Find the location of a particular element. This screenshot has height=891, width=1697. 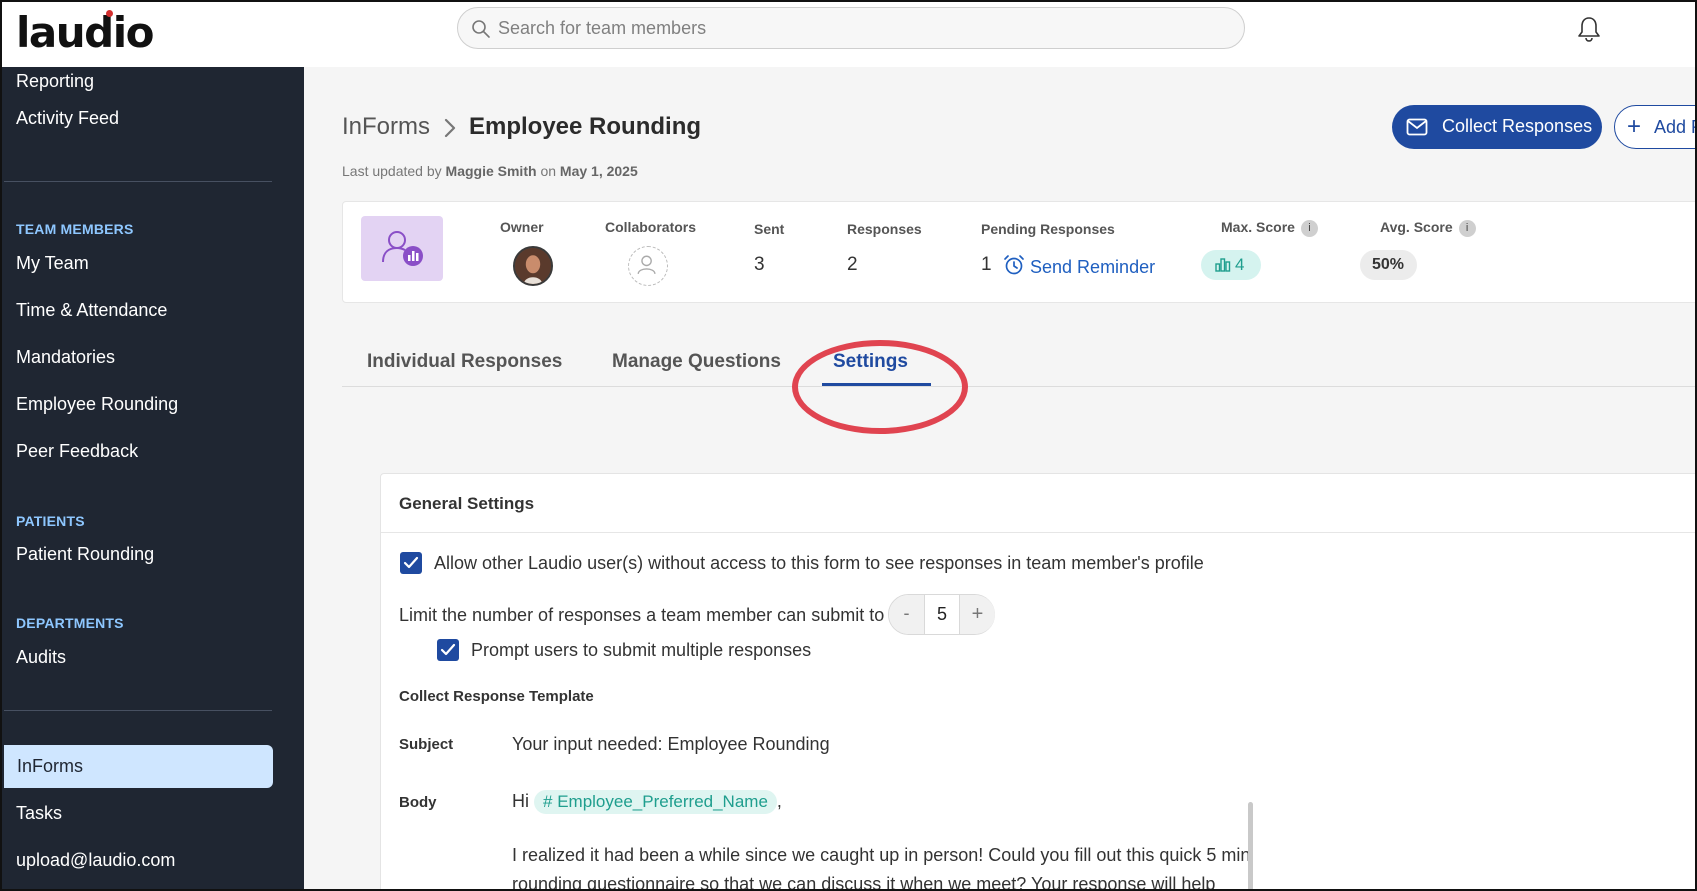

alarm-clock-icon is located at coordinates (1014, 265).